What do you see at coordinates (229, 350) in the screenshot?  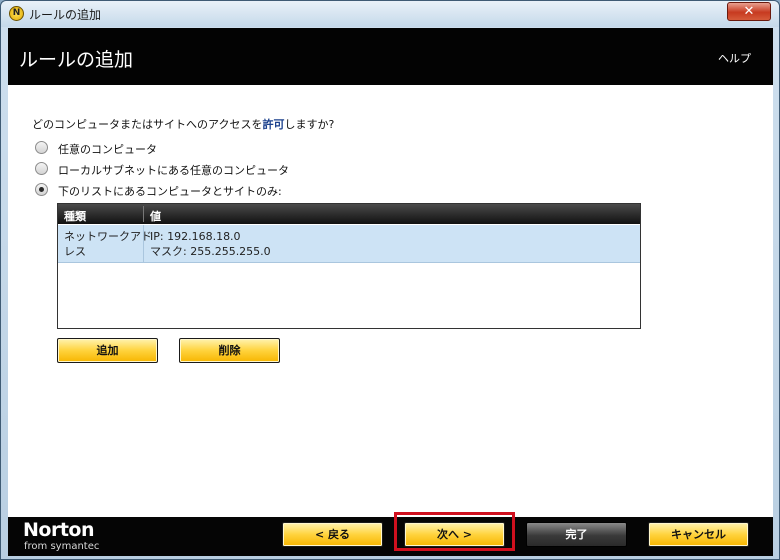 I see `delete-button: 削除` at bounding box center [229, 350].